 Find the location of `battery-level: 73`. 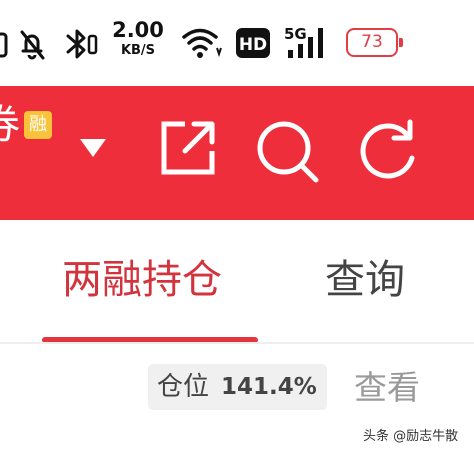

battery-level: 73 is located at coordinates (372, 42).